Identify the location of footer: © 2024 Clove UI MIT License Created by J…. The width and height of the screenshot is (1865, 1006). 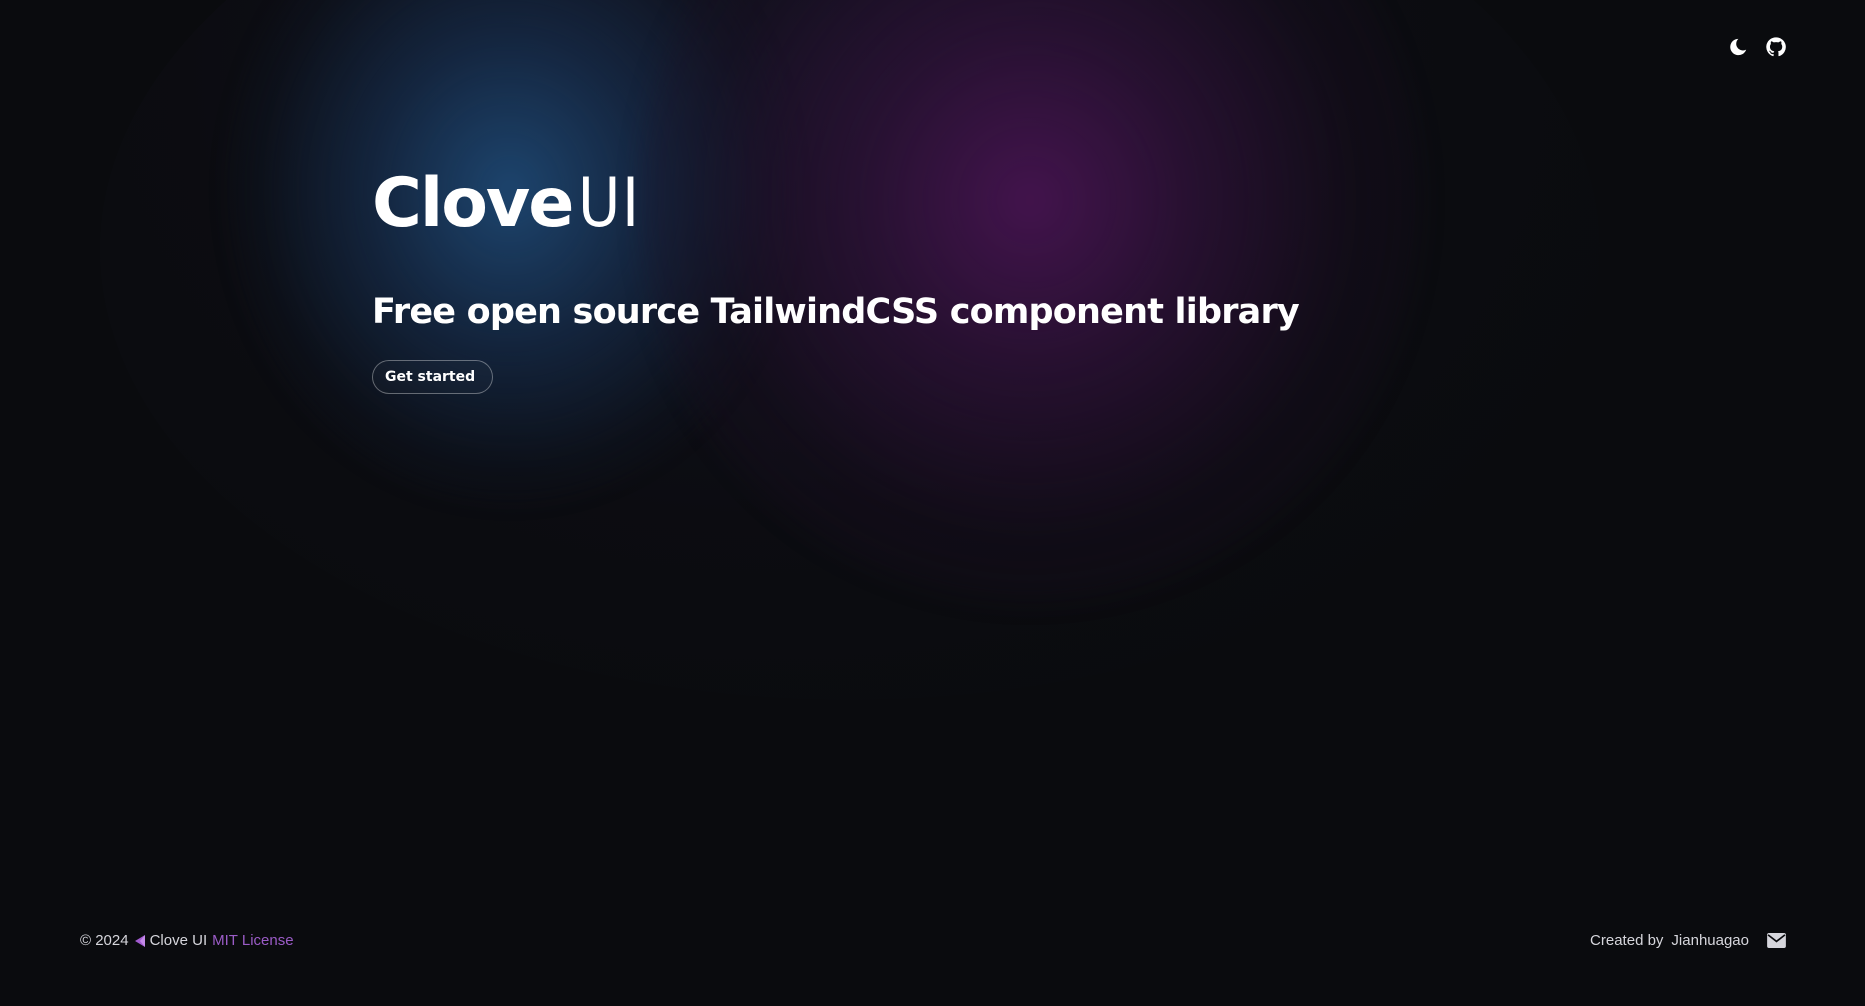
(933, 940).